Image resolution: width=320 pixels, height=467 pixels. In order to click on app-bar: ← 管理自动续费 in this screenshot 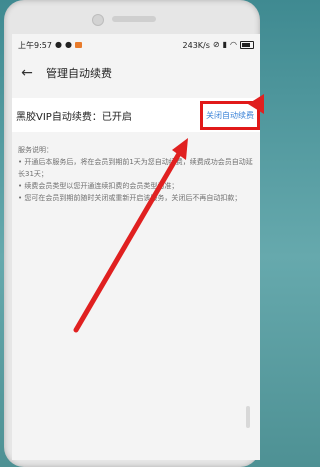, I will do `click(136, 73)`.